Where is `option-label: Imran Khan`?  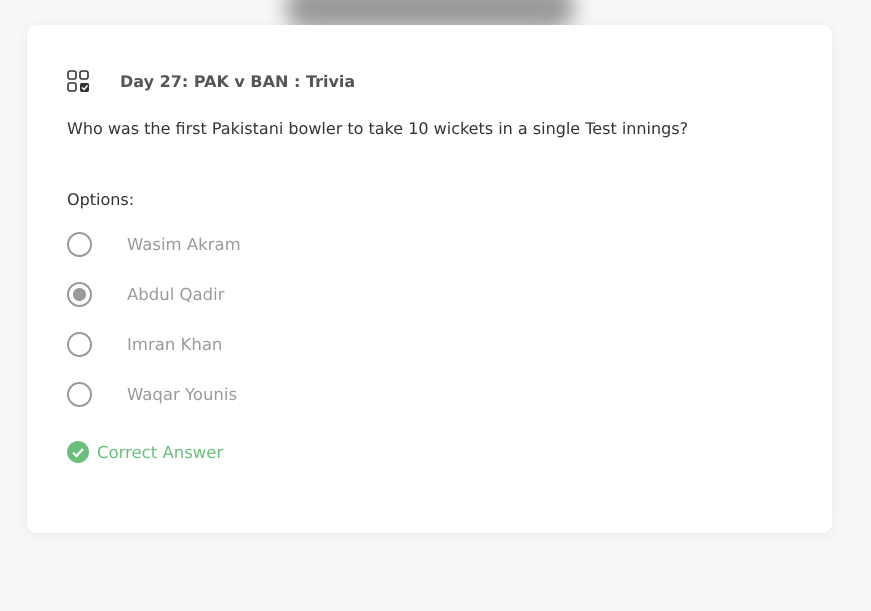 option-label: Imran Khan is located at coordinates (174, 344).